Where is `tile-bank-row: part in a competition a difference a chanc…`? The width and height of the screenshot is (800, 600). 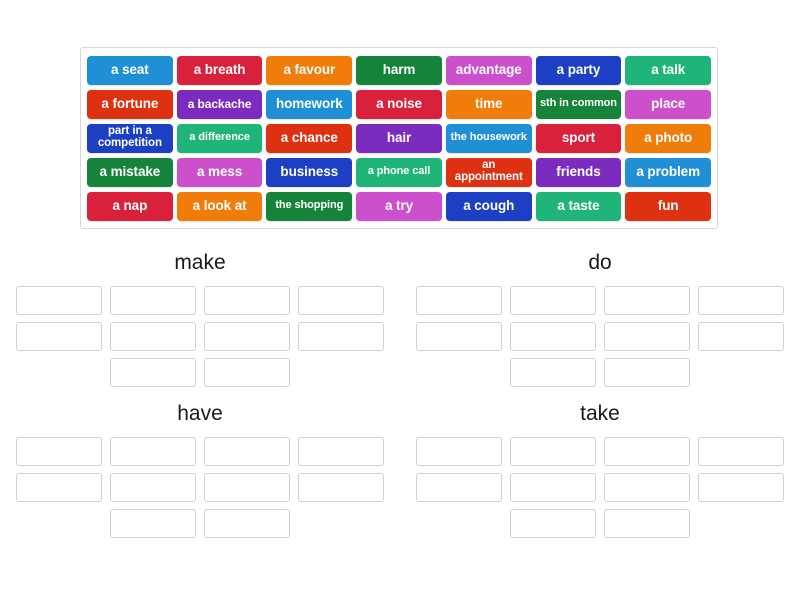 tile-bank-row: part in a competition a difference a chanc… is located at coordinates (399, 138).